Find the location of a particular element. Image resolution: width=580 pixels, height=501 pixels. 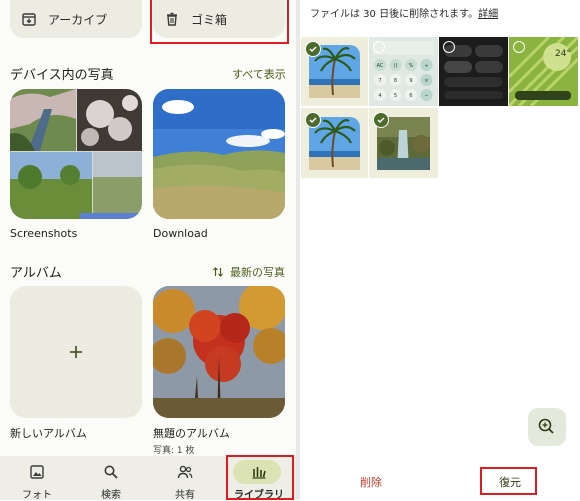

nav-search: 検索 is located at coordinates (111, 478).